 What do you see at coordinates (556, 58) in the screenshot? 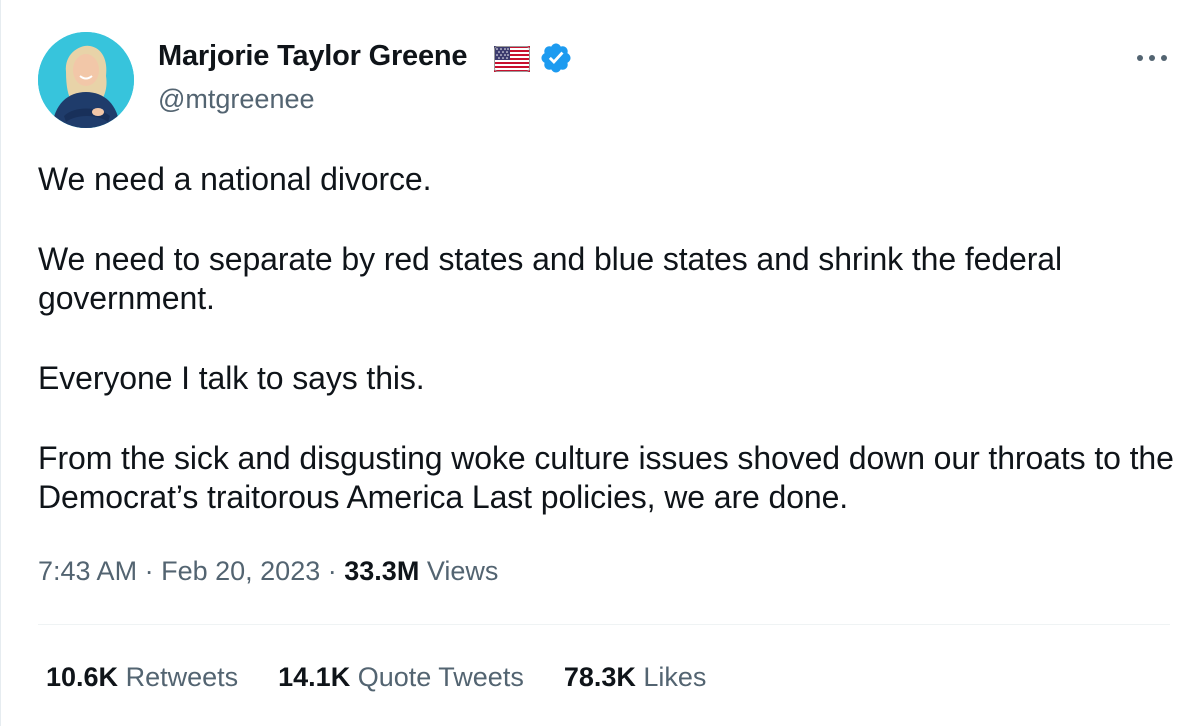
I see `verified-badge-icon` at bounding box center [556, 58].